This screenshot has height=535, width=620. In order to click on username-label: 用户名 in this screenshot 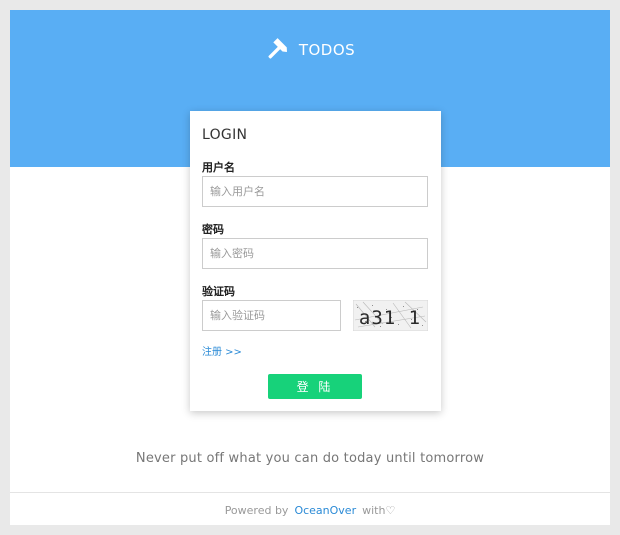, I will do `click(218, 167)`.